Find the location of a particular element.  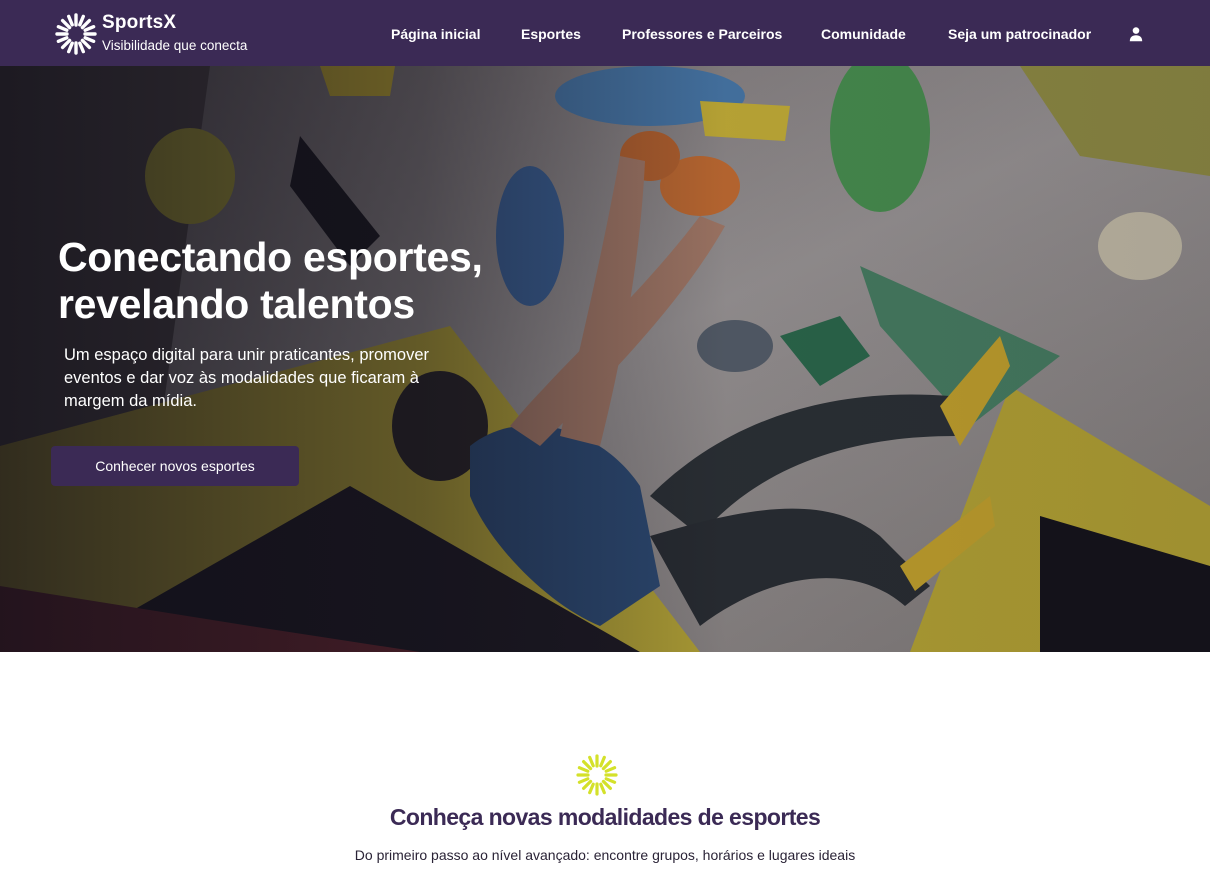

sunburst-logo-icon is located at coordinates (76, 34).